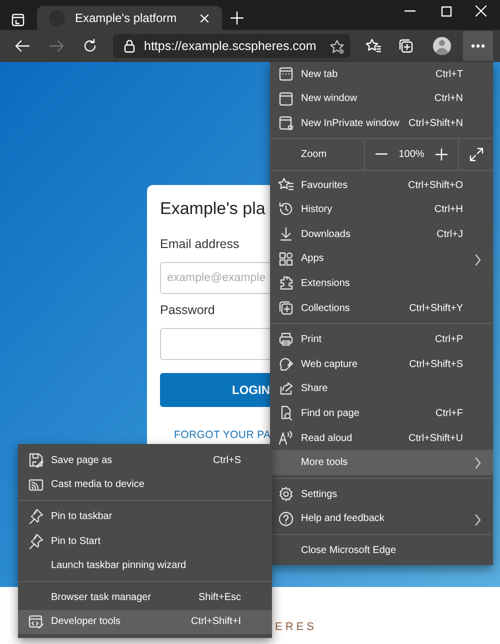 This screenshot has width=500, height=644. Describe the element at coordinates (435, 439) in the screenshot. I see `shortcut-text: Ctrl+Shift+U` at that location.